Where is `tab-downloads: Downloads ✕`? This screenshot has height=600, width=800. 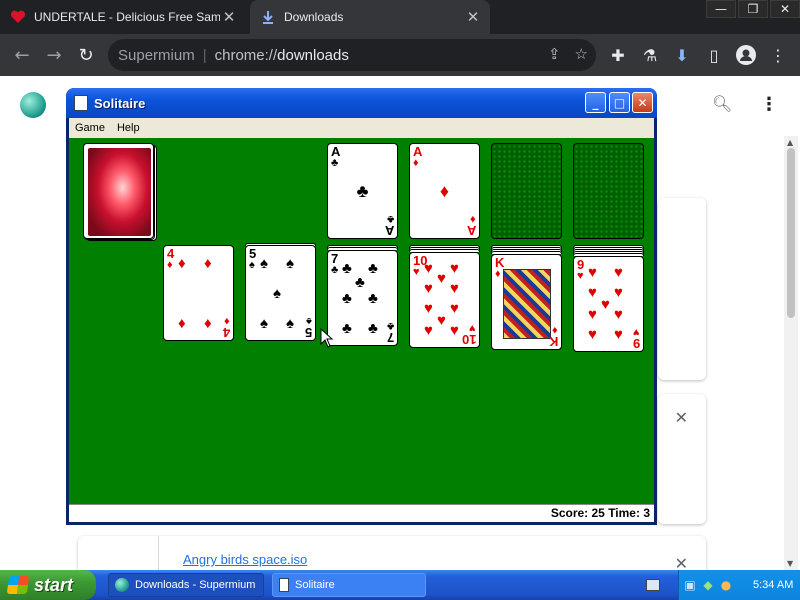
tab-downloads: Downloads ✕ is located at coordinates (370, 17).